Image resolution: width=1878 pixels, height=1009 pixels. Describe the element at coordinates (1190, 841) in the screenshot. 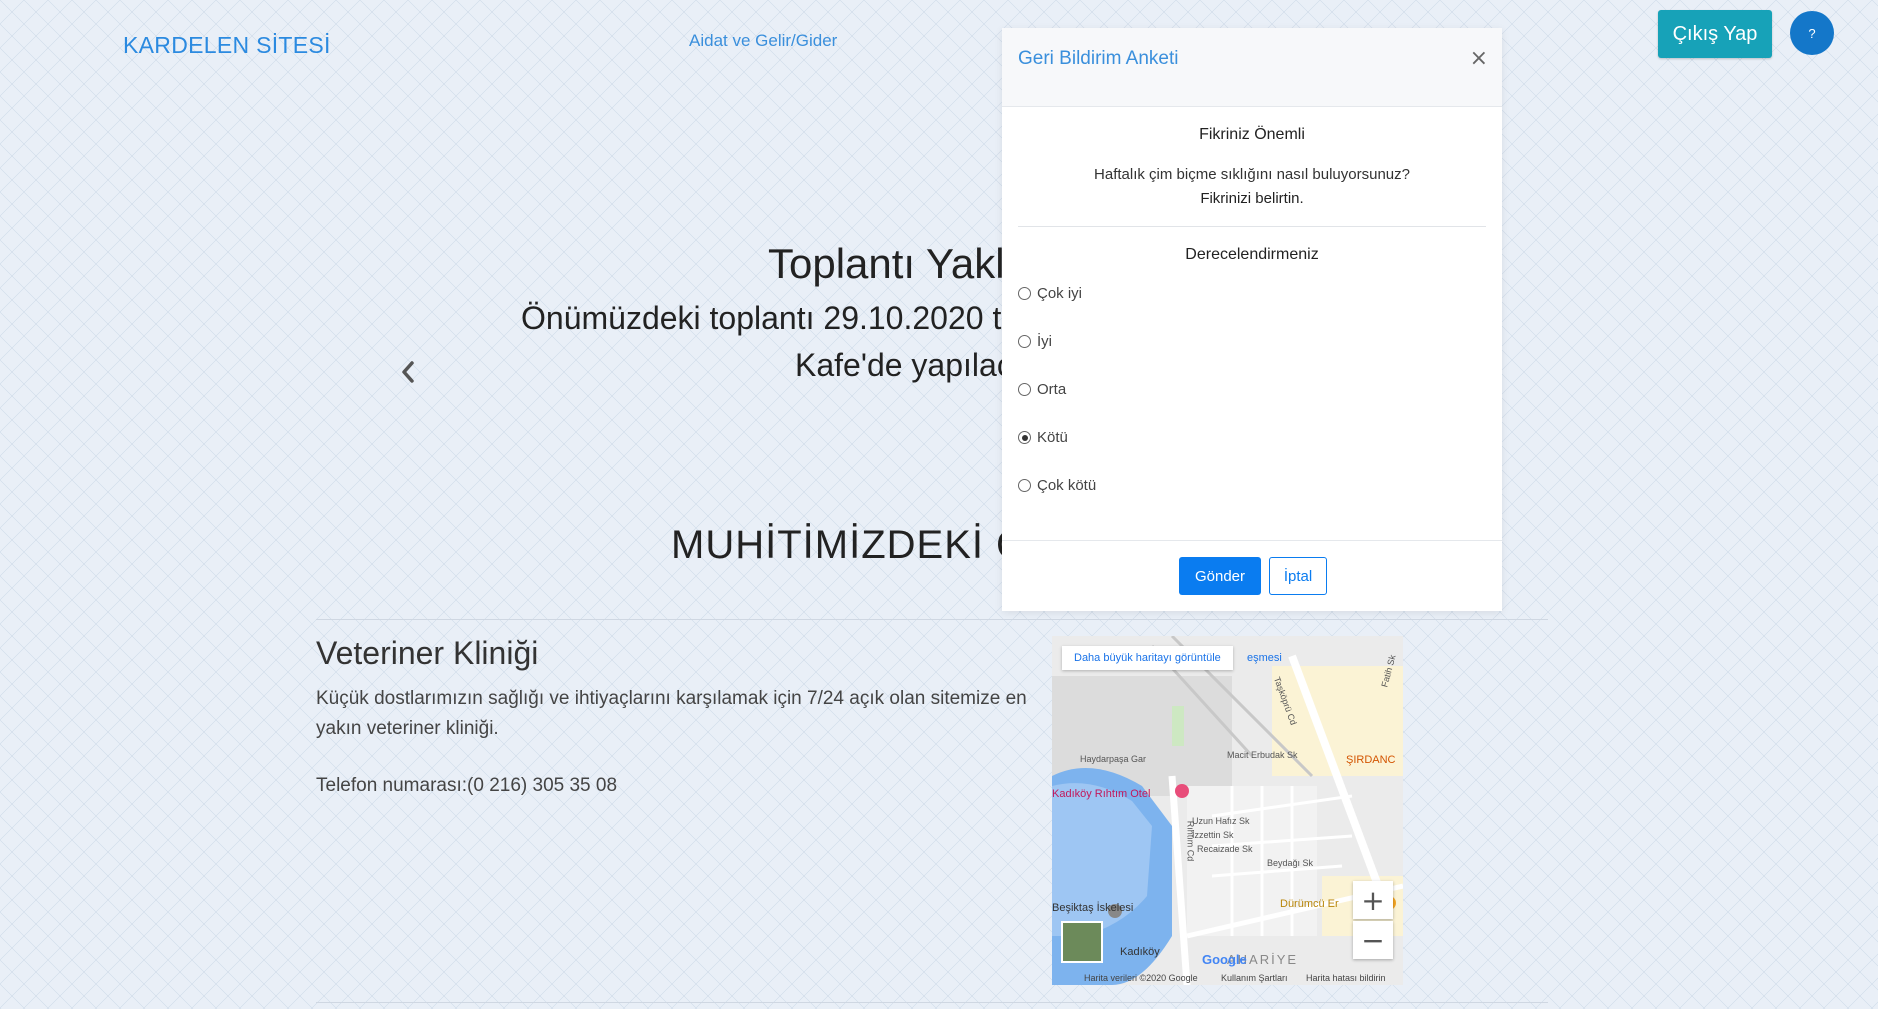

I see `map-street-label: Rıhtım Cd` at that location.